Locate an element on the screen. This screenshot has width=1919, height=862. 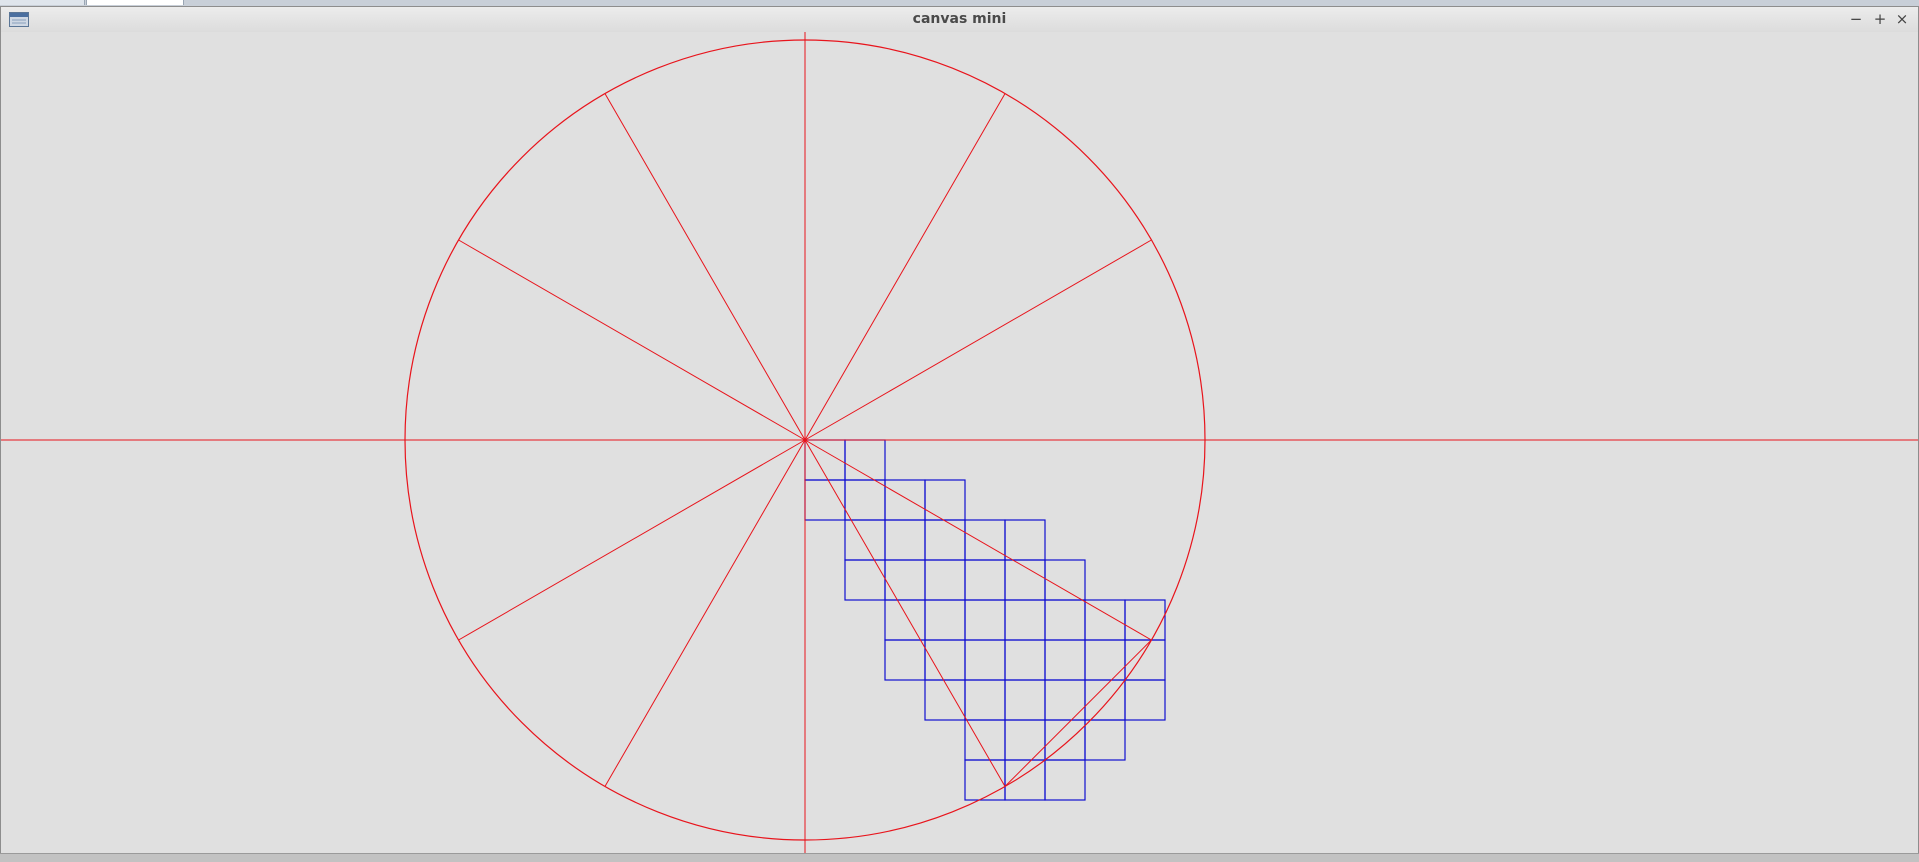
title-bar: canvas mini − + × is located at coordinates (959, 19).